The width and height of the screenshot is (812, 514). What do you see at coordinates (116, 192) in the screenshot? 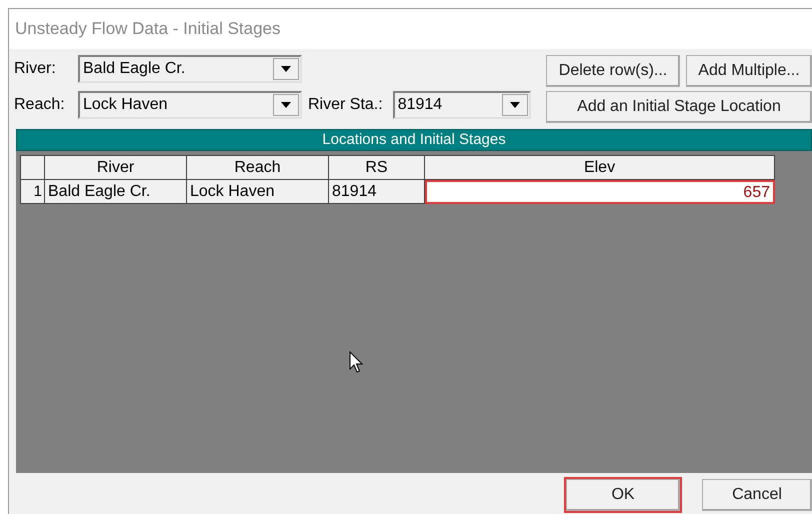
I see `table-cell: Bald Eagle Cr.` at bounding box center [116, 192].